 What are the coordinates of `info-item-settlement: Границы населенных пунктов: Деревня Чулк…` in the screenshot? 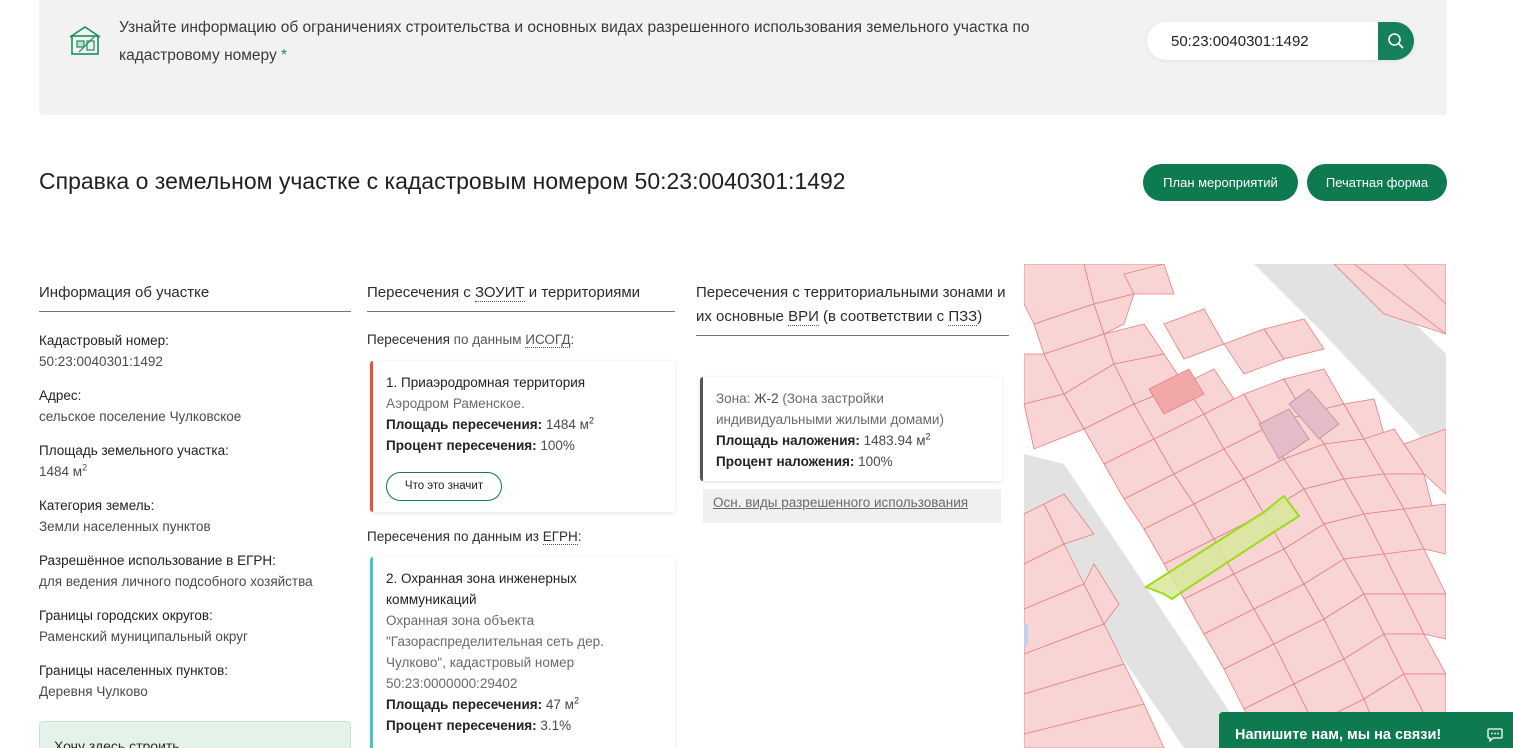 It's located at (195, 681).